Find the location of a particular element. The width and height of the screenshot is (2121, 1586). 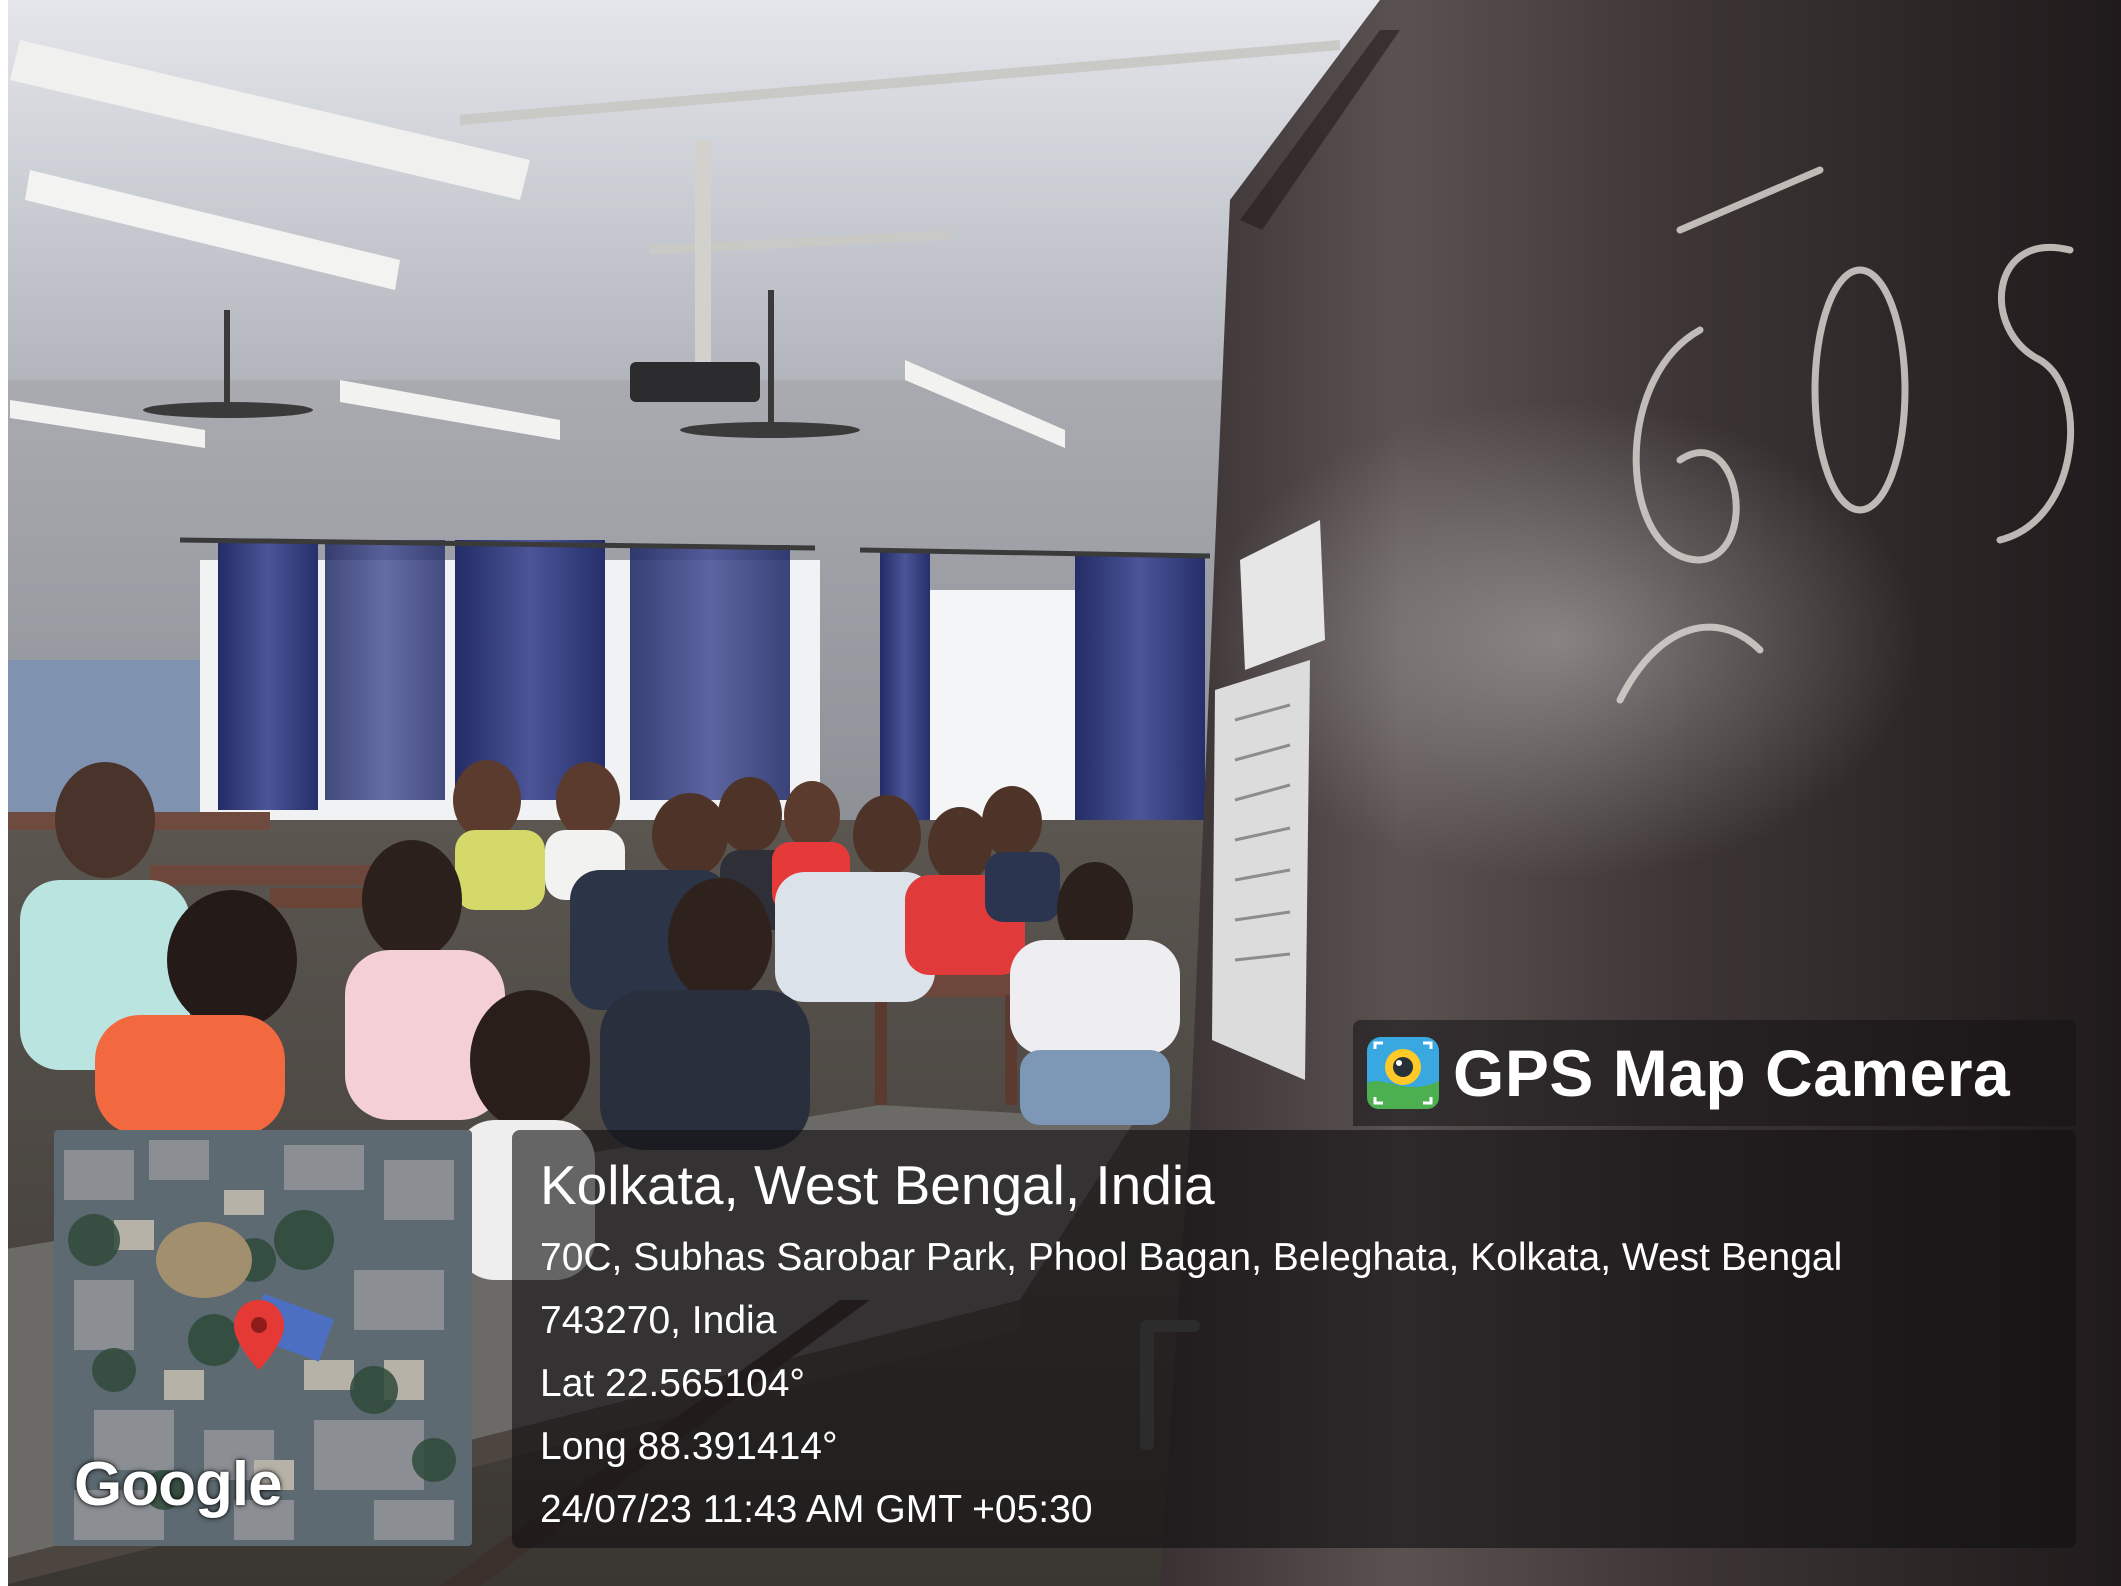

map-thumbnail: Google is located at coordinates (263, 1338).